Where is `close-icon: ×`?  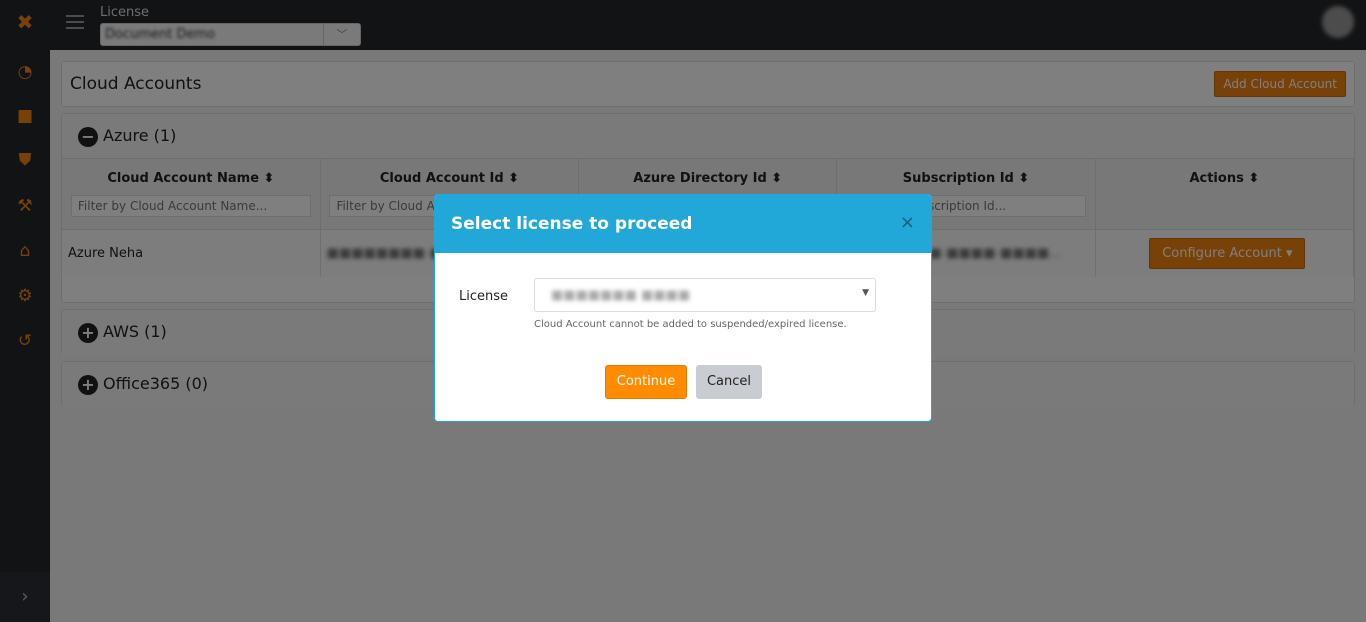
close-icon: × is located at coordinates (907, 222).